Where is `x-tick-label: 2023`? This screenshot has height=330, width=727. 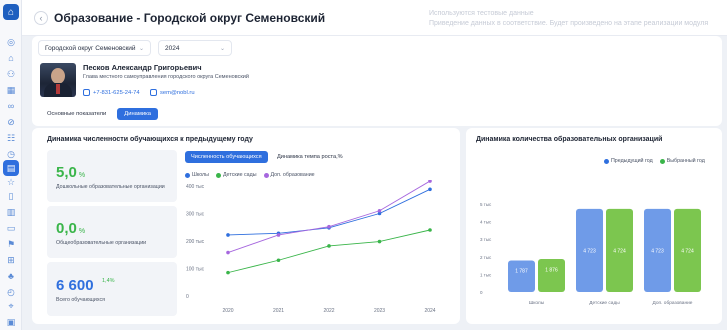 x-tick-label: 2023 is located at coordinates (379, 311).